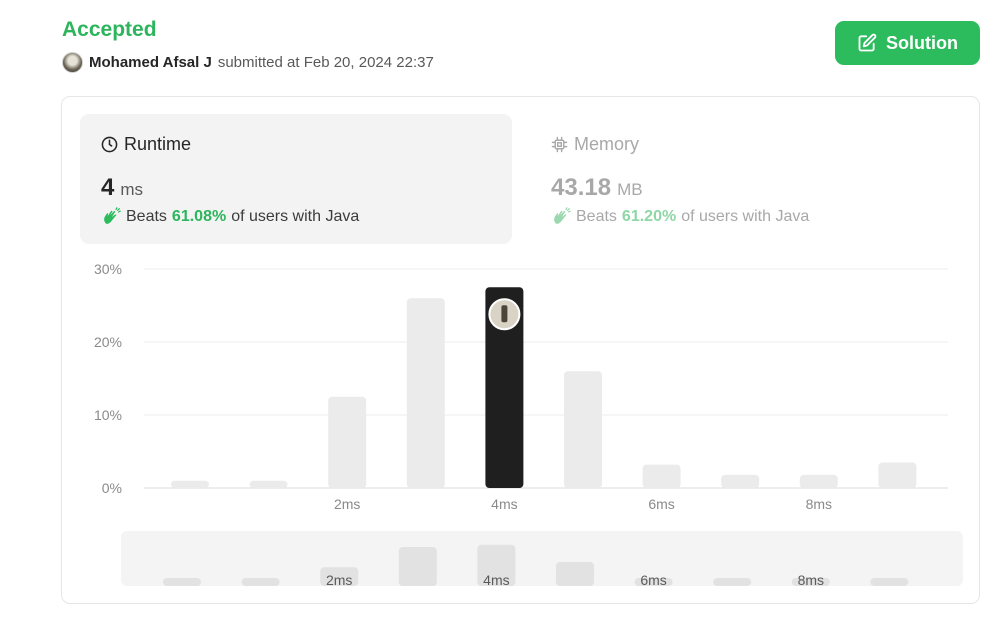 The image size is (1005, 620). Describe the element at coordinates (867, 42) in the screenshot. I see `edit-icon` at that location.